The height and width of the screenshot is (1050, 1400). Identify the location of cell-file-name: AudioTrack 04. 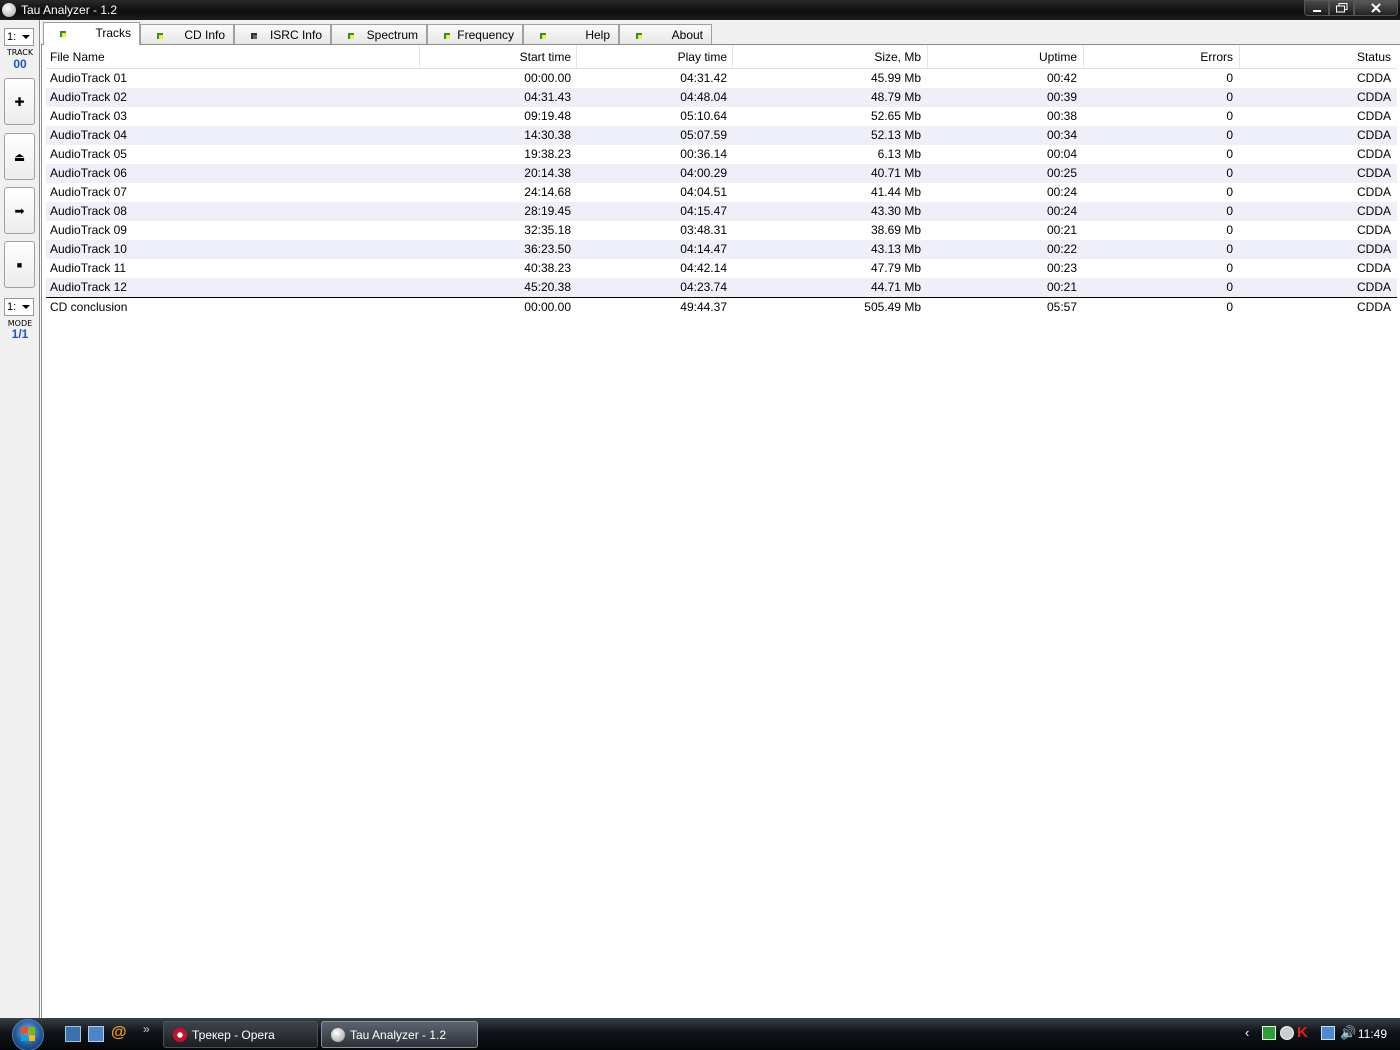
(88, 135).